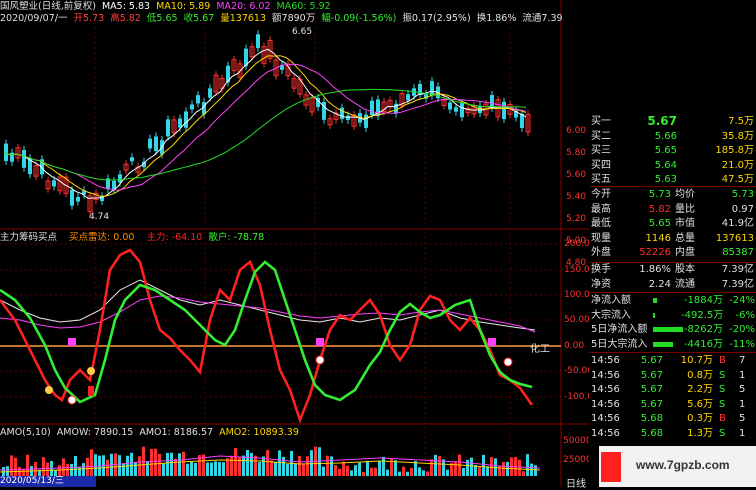 This screenshot has height=490, width=756. What do you see at coordinates (672, 269) in the screenshot?
I see `stat-row: 换手 1.86% 股本 7.39亿` at bounding box center [672, 269].